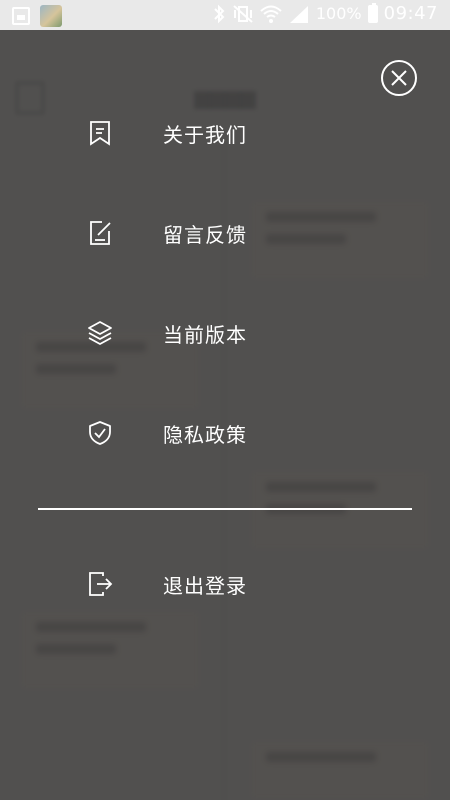 This screenshot has width=450, height=800. I want to click on clock: 09:47, so click(410, 13).